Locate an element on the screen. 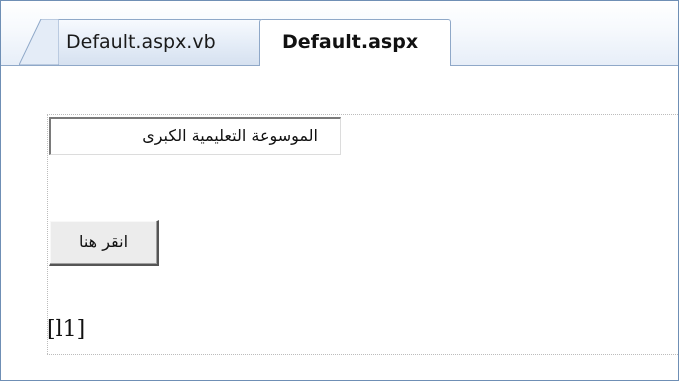 The height and width of the screenshot is (381, 679). tab-default-aspx-vb: Default.aspx.vb is located at coordinates (152, 42).